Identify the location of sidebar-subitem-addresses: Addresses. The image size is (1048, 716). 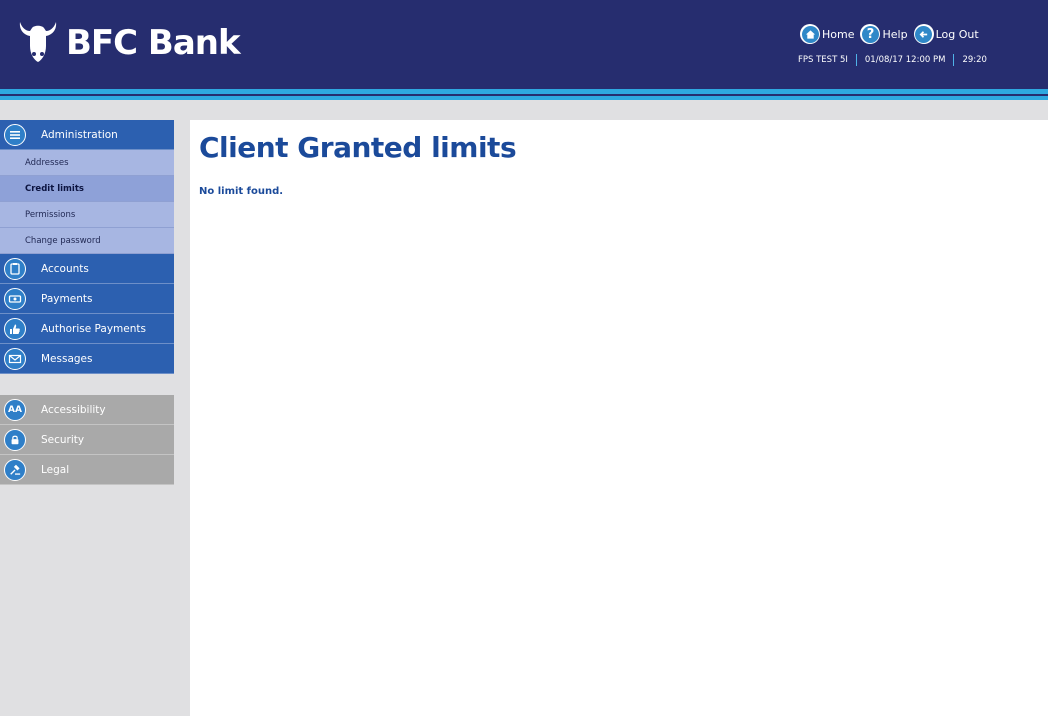
(87, 163).